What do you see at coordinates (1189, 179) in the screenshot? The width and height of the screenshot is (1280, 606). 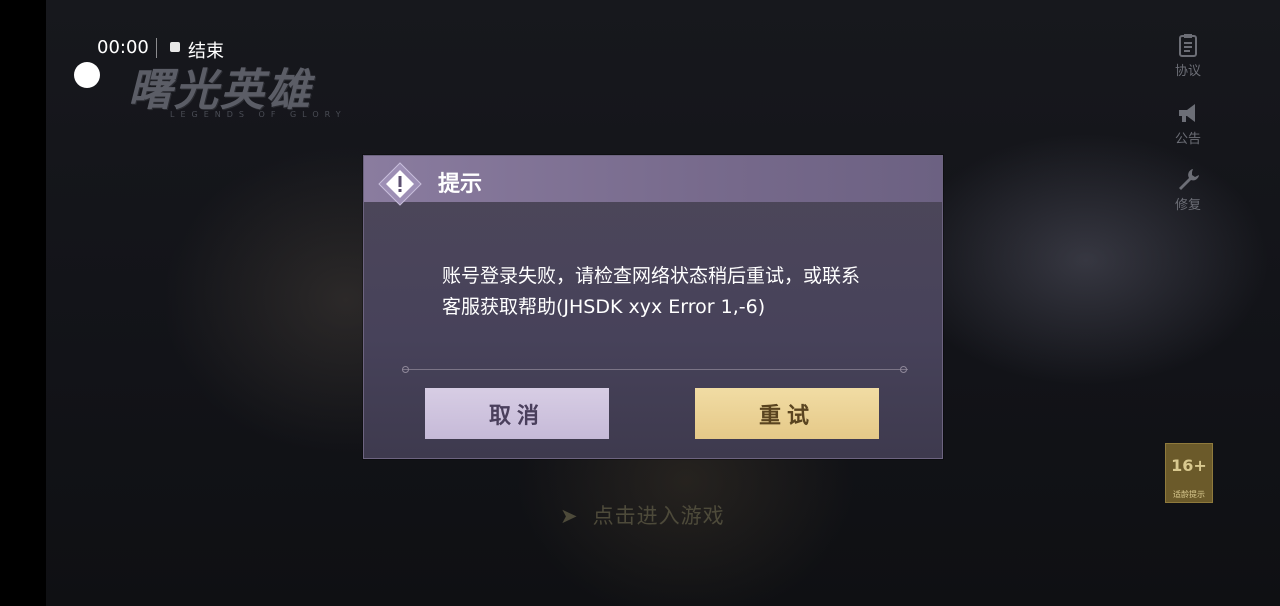 I see `wrench-icon` at bounding box center [1189, 179].